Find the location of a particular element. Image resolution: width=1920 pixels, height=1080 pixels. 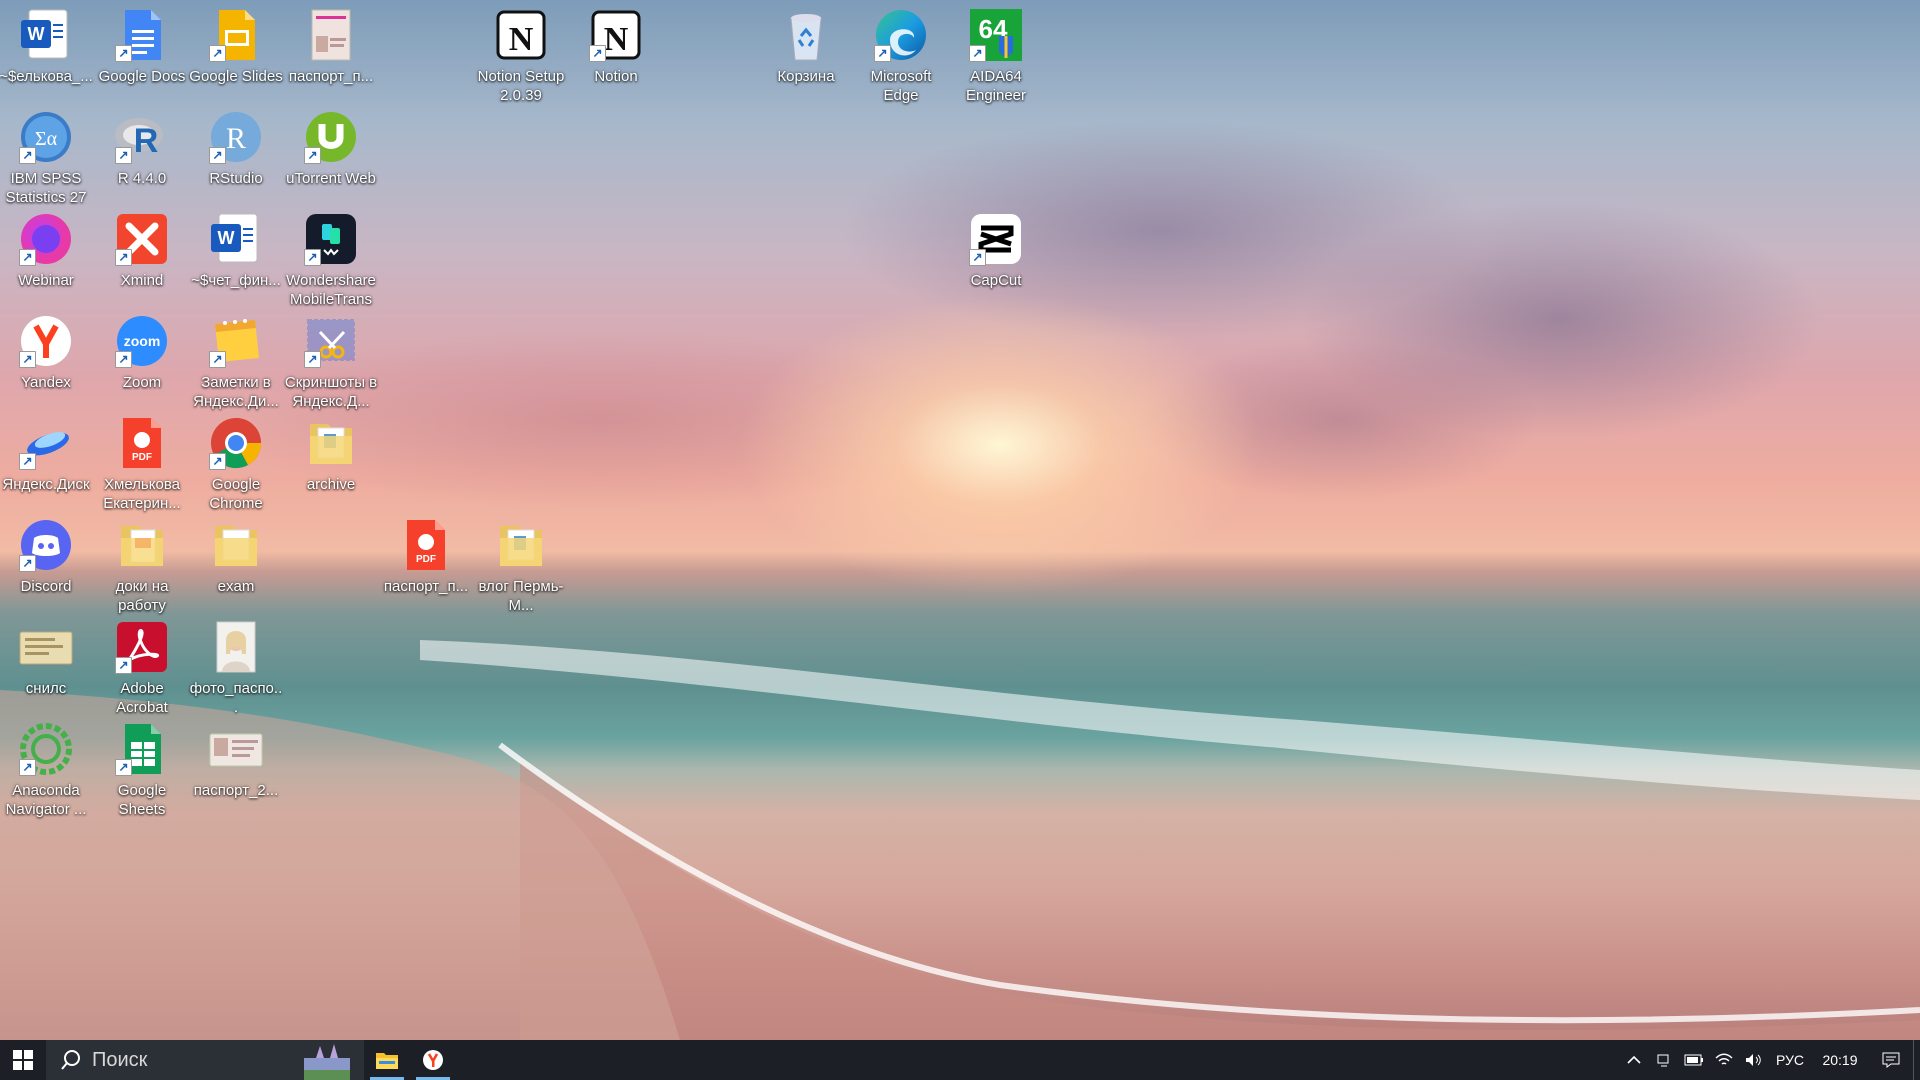

yandex-notes-icon: ↗ is located at coordinates (236, 341).